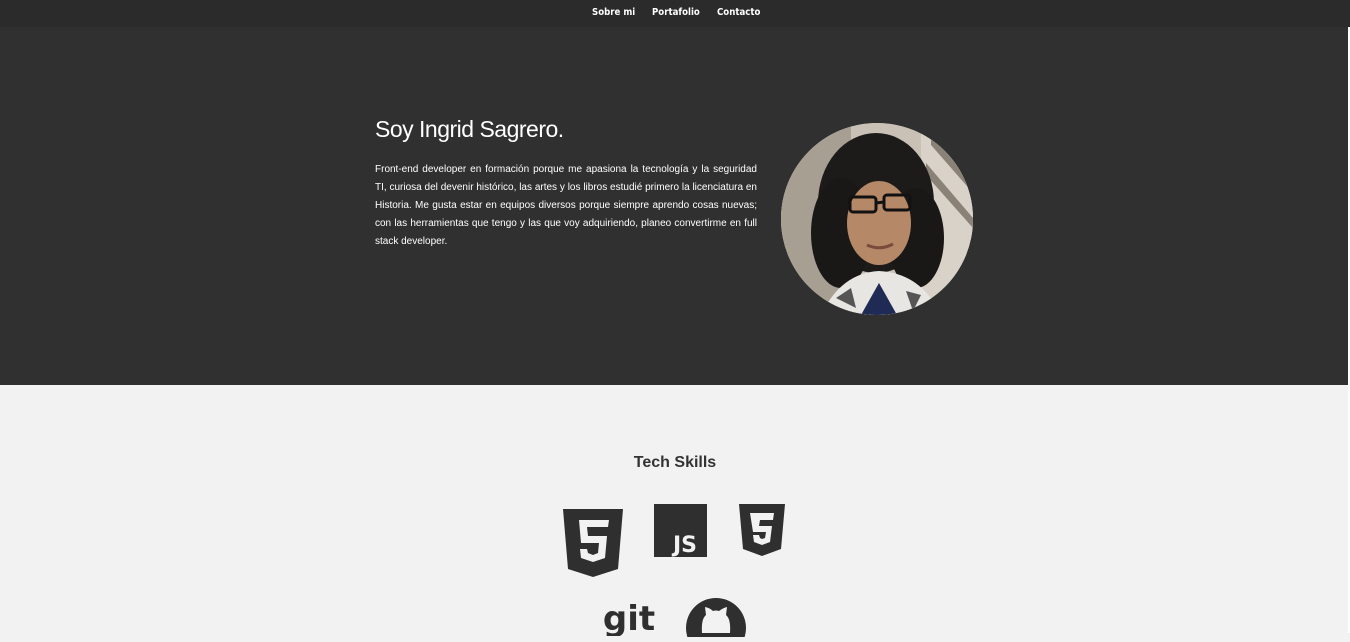 The width and height of the screenshot is (1350, 642). Describe the element at coordinates (684, 545) in the screenshot. I see `js-label: JS` at that location.